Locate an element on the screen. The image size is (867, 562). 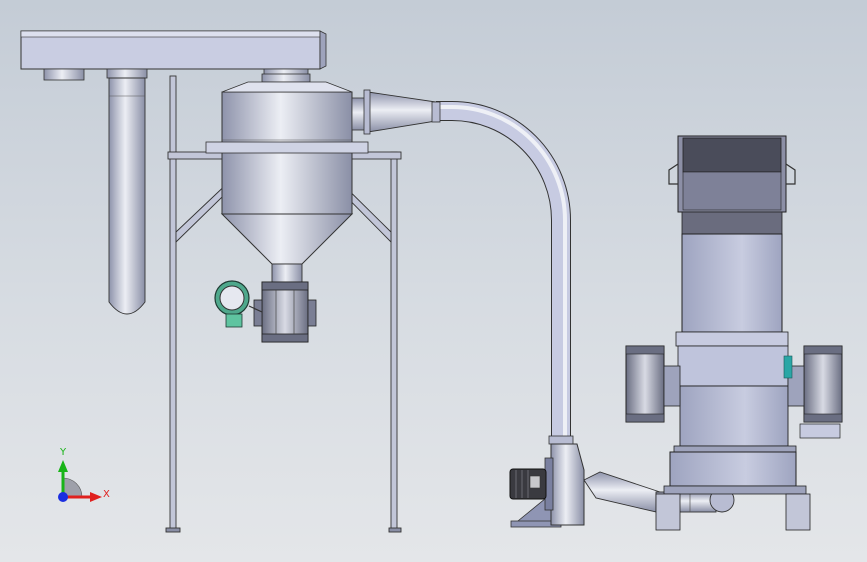
crusher-flywheel-left is located at coordinates (653, 384).